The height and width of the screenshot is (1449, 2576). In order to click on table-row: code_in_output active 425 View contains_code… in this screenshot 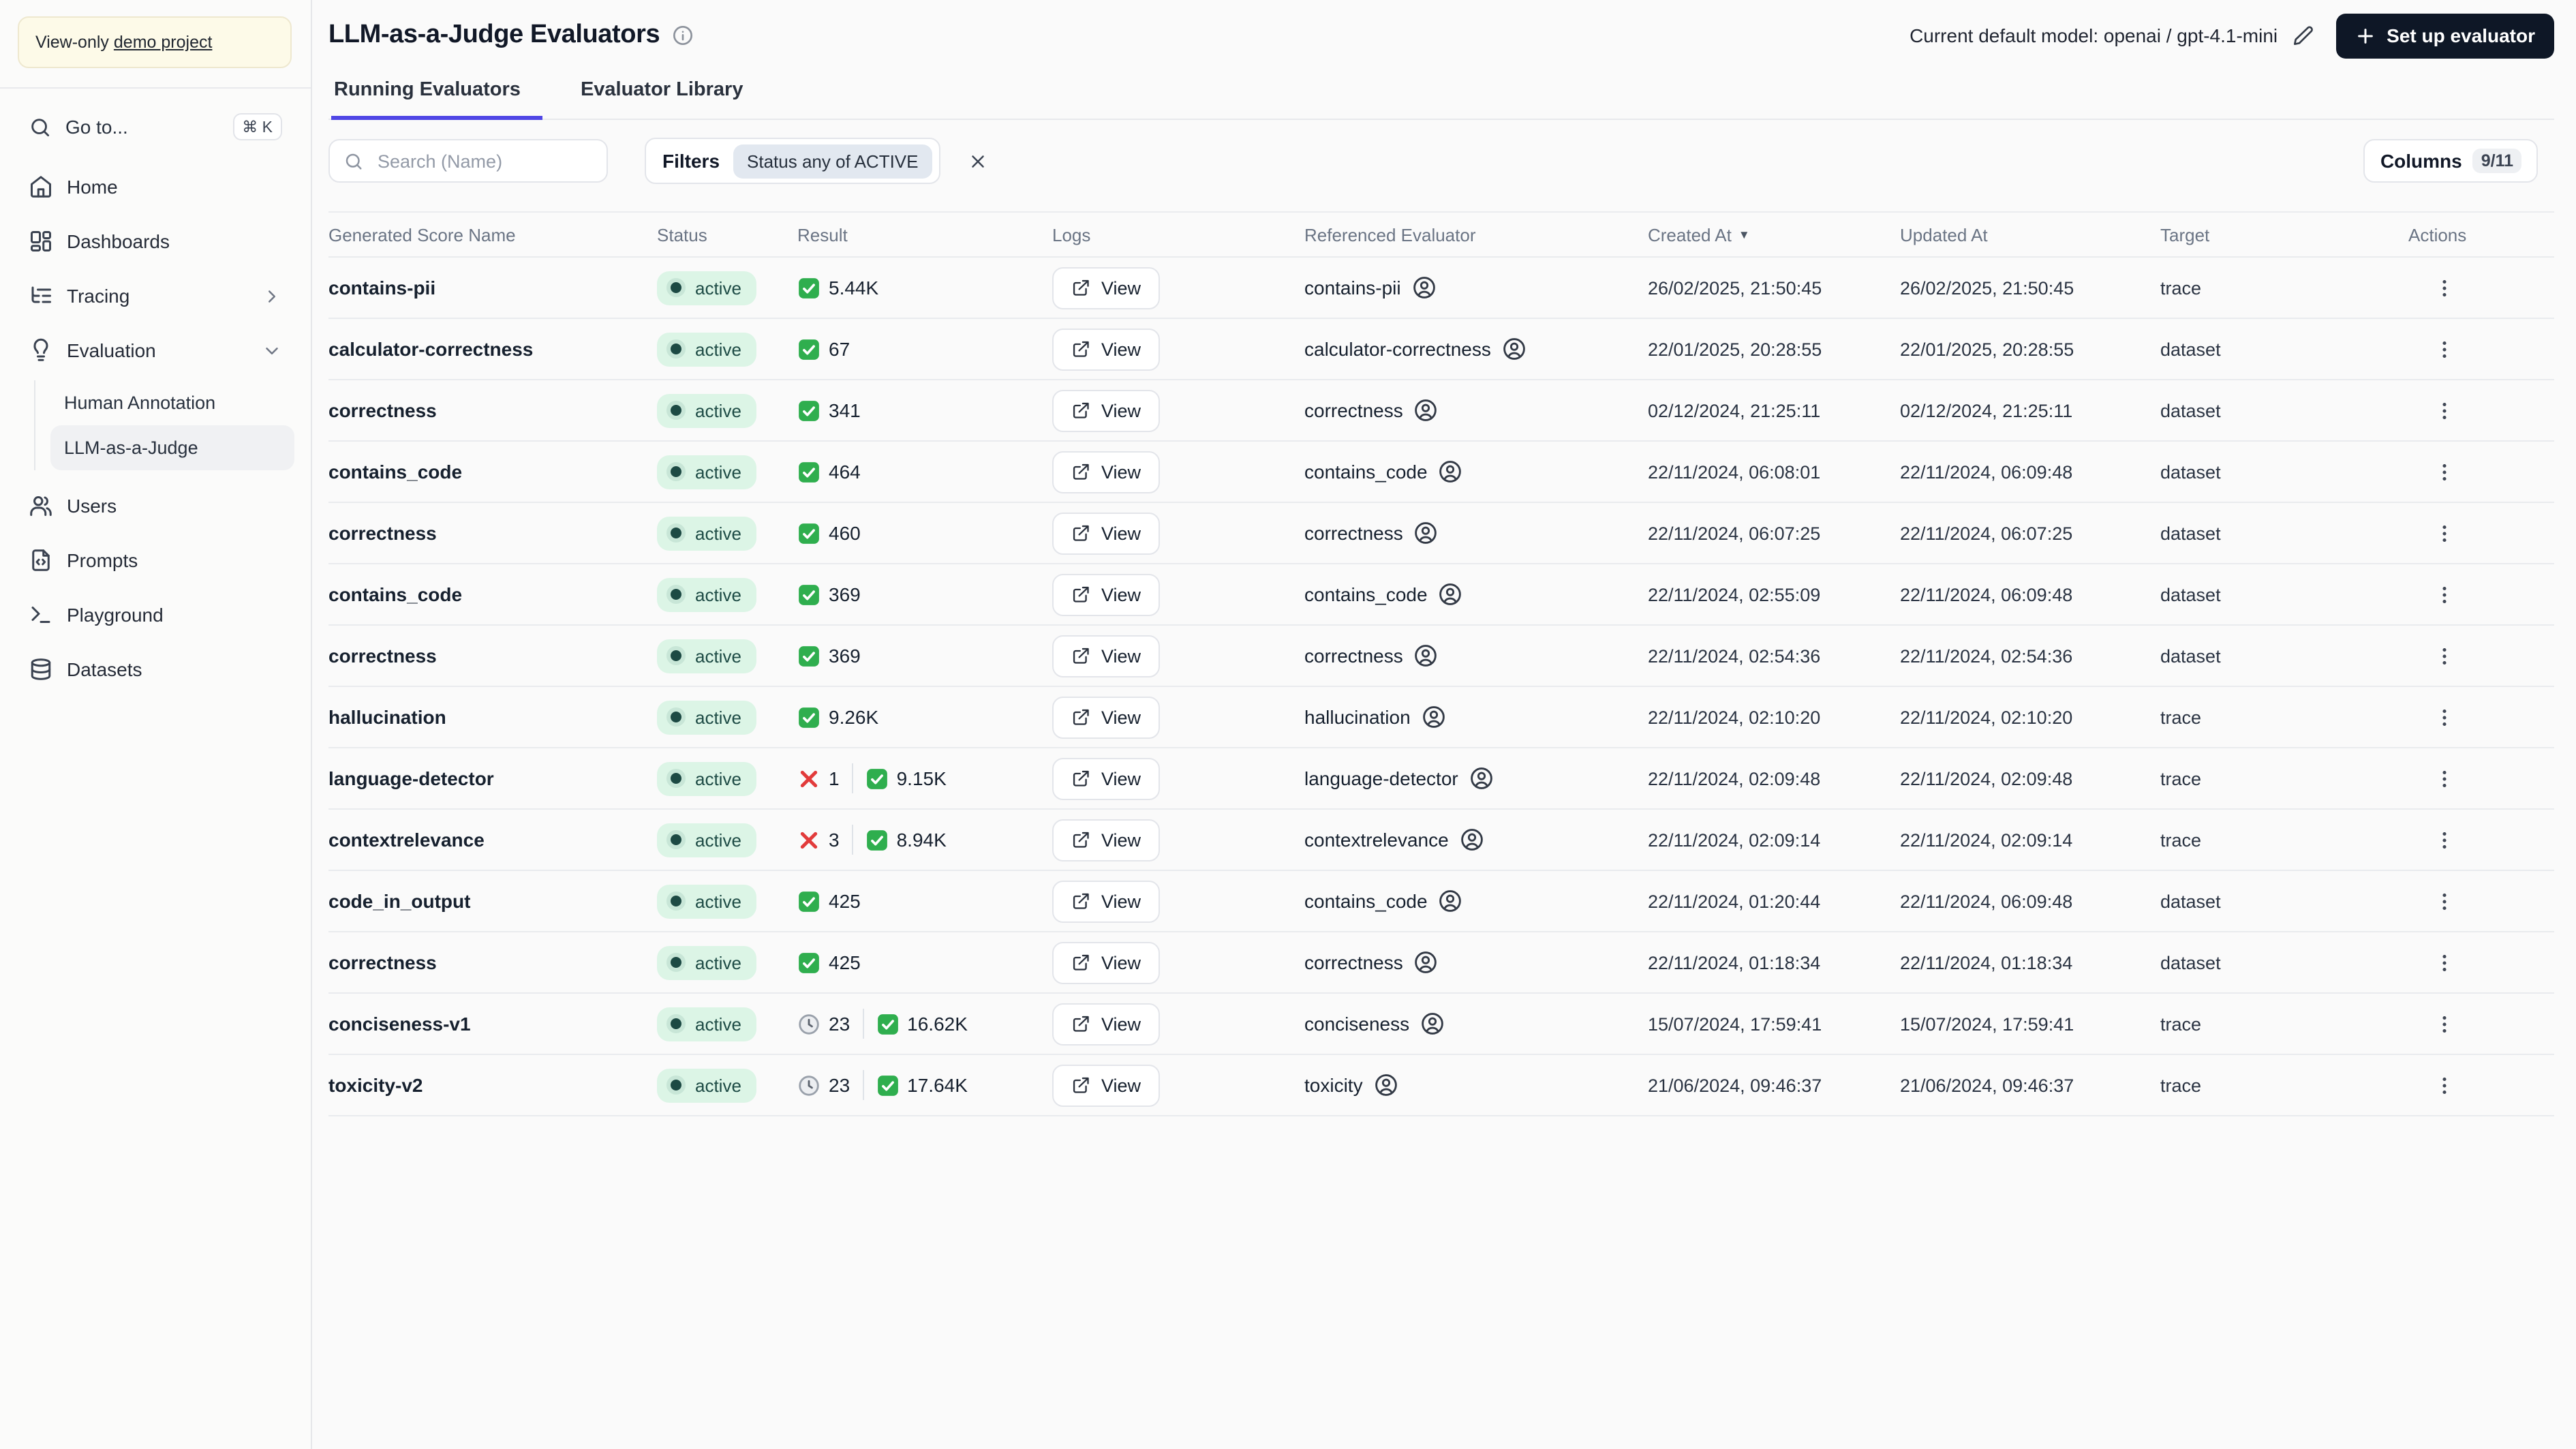, I will do `click(1441, 901)`.